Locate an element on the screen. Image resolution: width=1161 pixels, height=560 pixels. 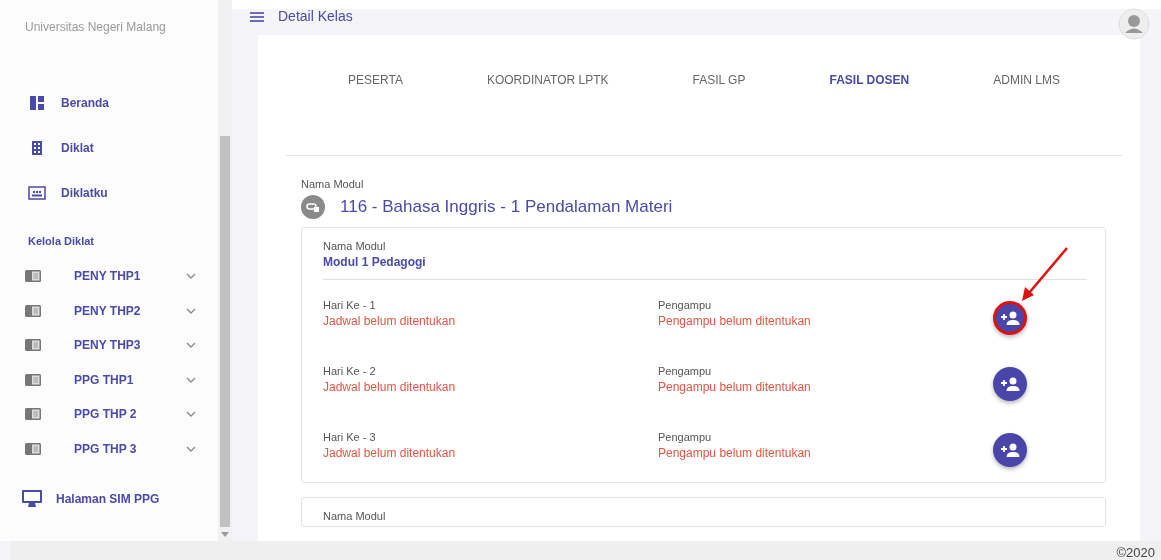
section-title: Kelola Diklat is located at coordinates (61, 241).